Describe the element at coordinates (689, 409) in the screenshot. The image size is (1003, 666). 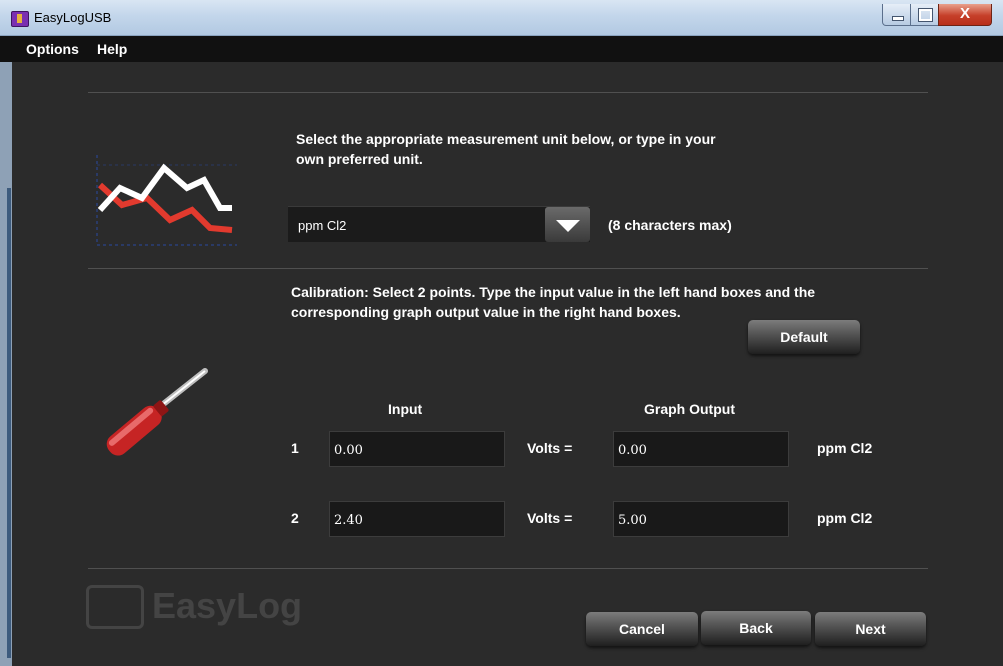
I see `output-column-header: Graph Output` at that location.